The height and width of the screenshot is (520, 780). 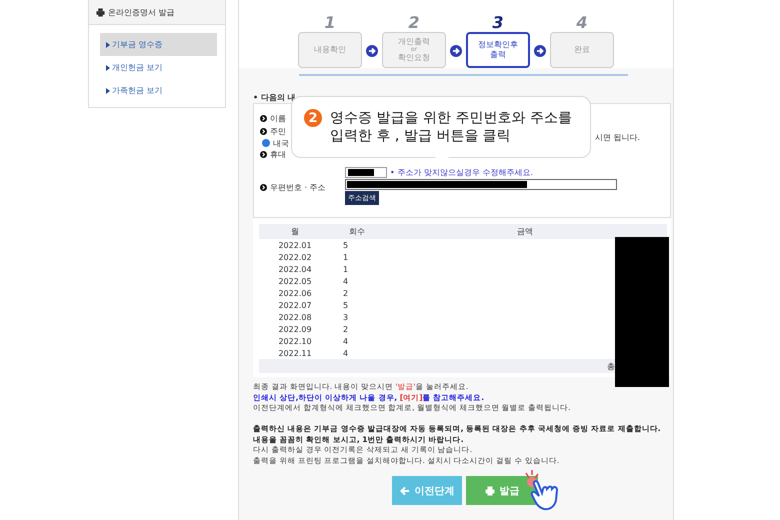 What do you see at coordinates (330, 23) in the screenshot?
I see `step-number: 1` at bounding box center [330, 23].